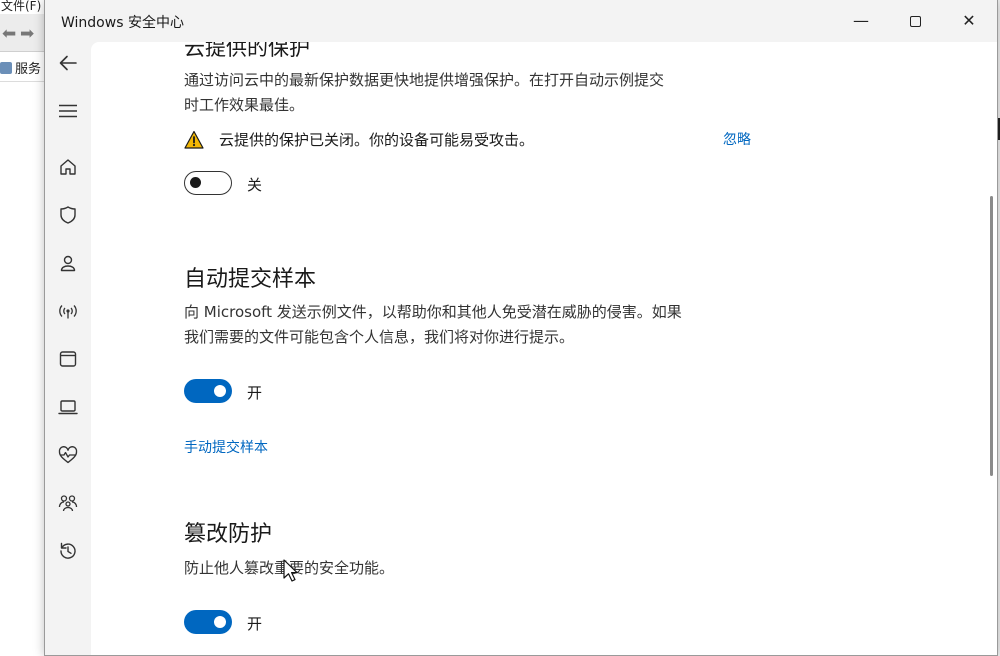  Describe the element at coordinates (247, 51) in the screenshot. I see `cloud-protection-title: 云提供的保护` at that location.